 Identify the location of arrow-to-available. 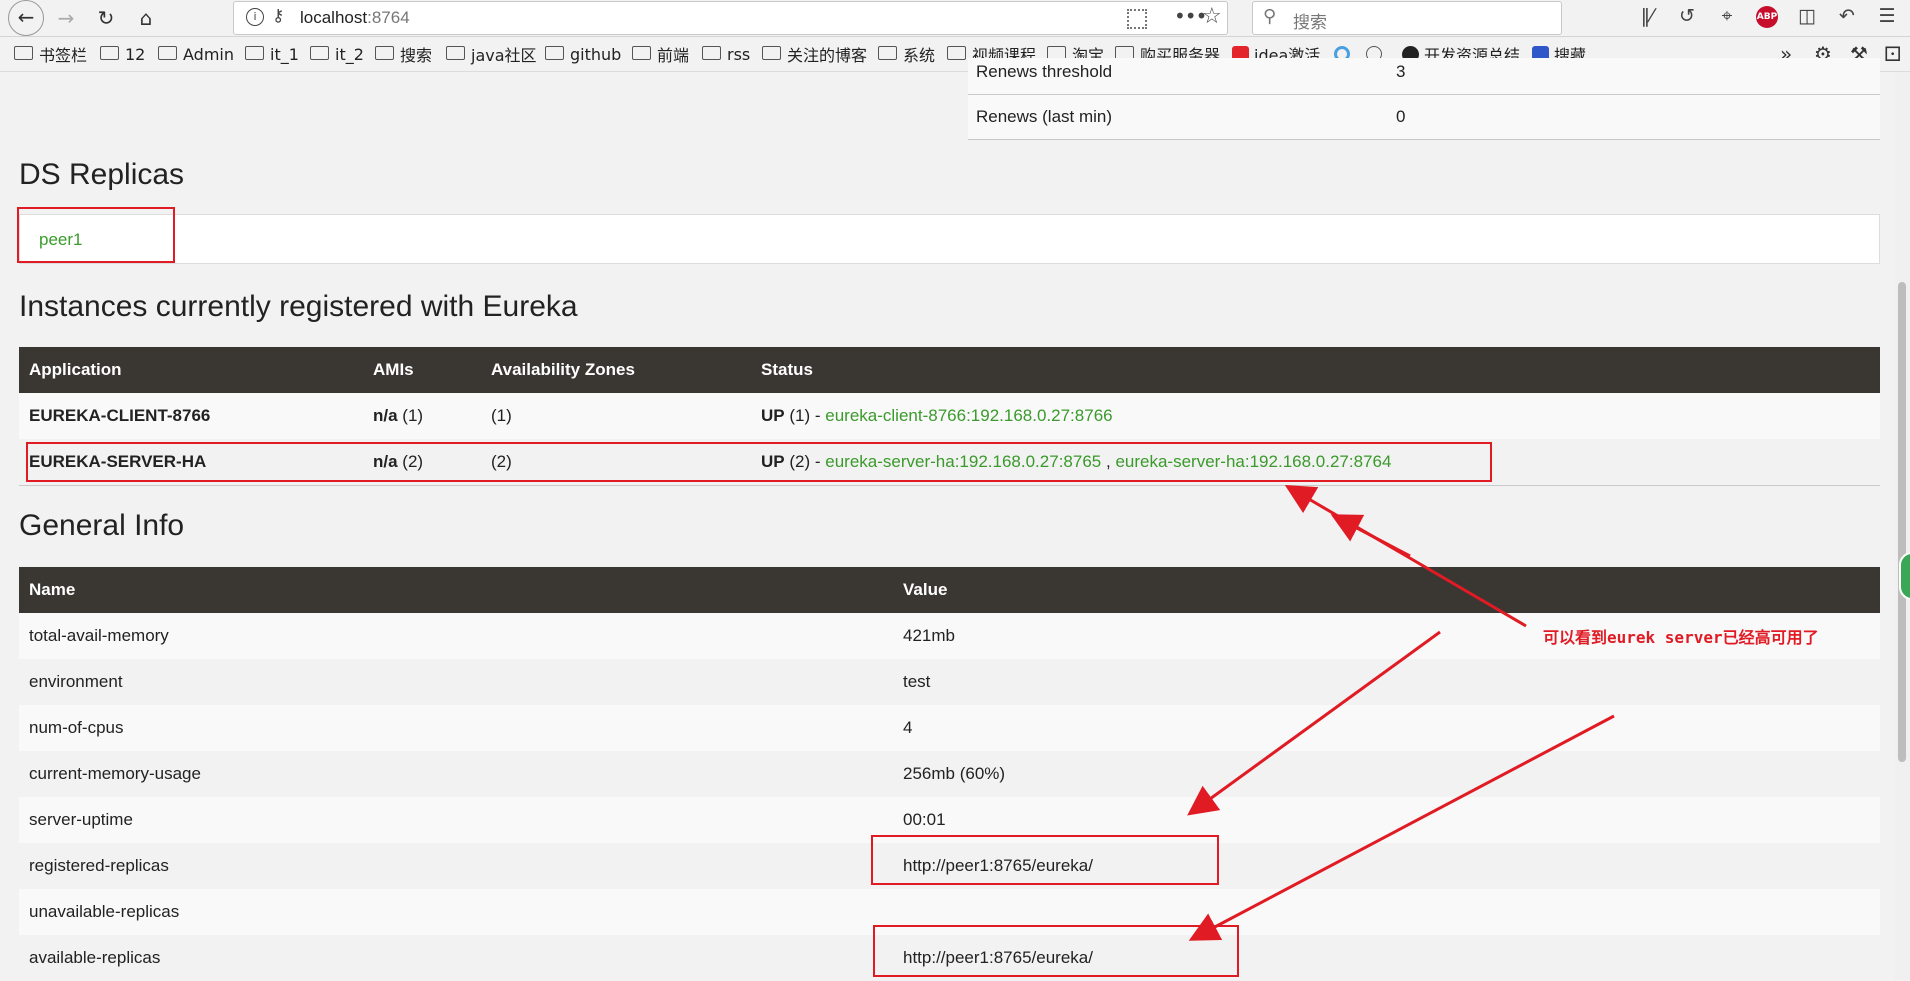
(1401, 827).